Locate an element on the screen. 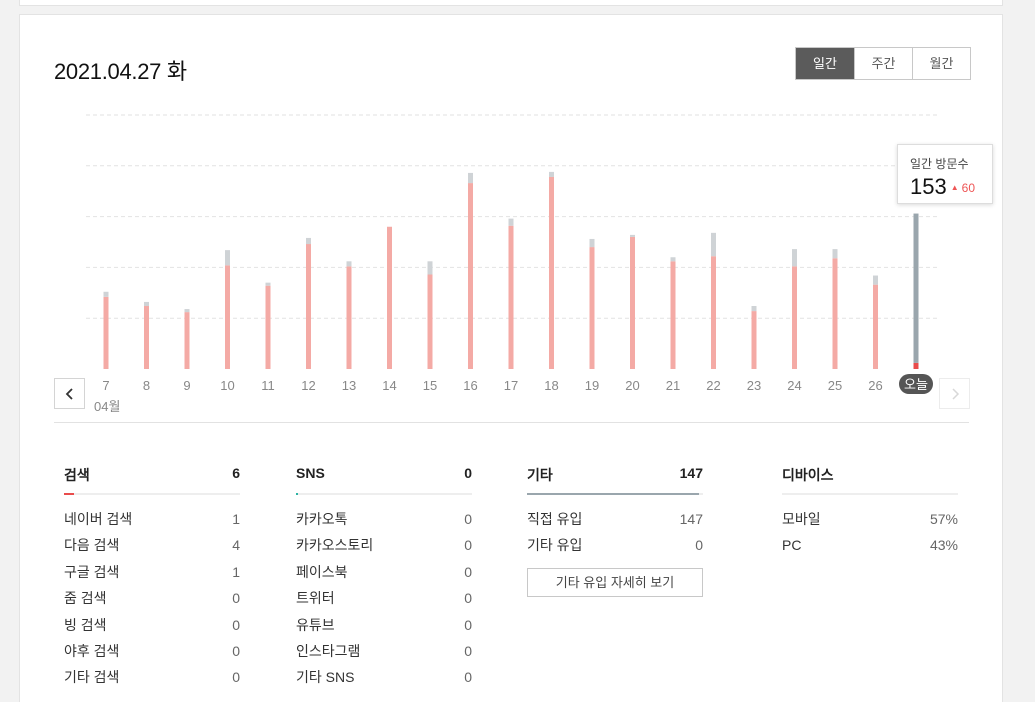 This screenshot has width=1035, height=702. tooltip-delta-value: 60 is located at coordinates (968, 188).